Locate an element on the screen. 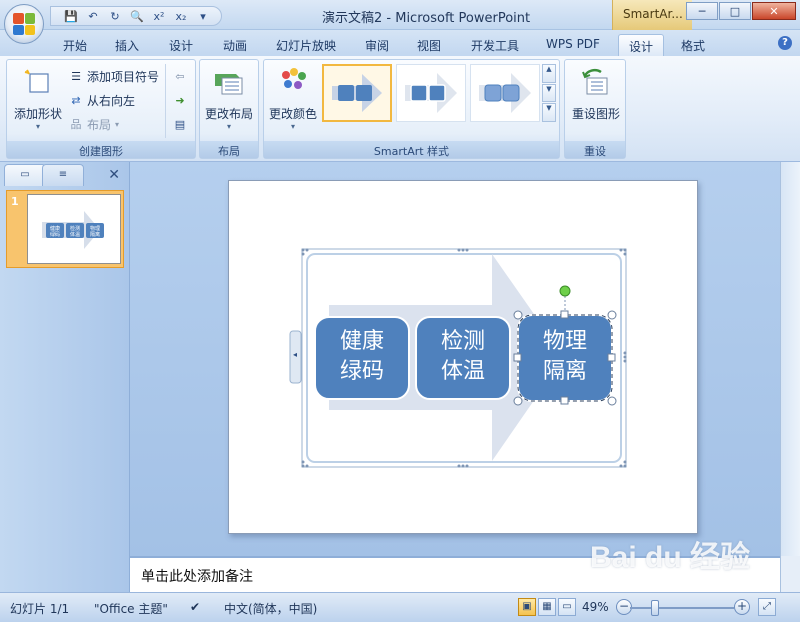  vertical-scrollbar is located at coordinates (790, 359).